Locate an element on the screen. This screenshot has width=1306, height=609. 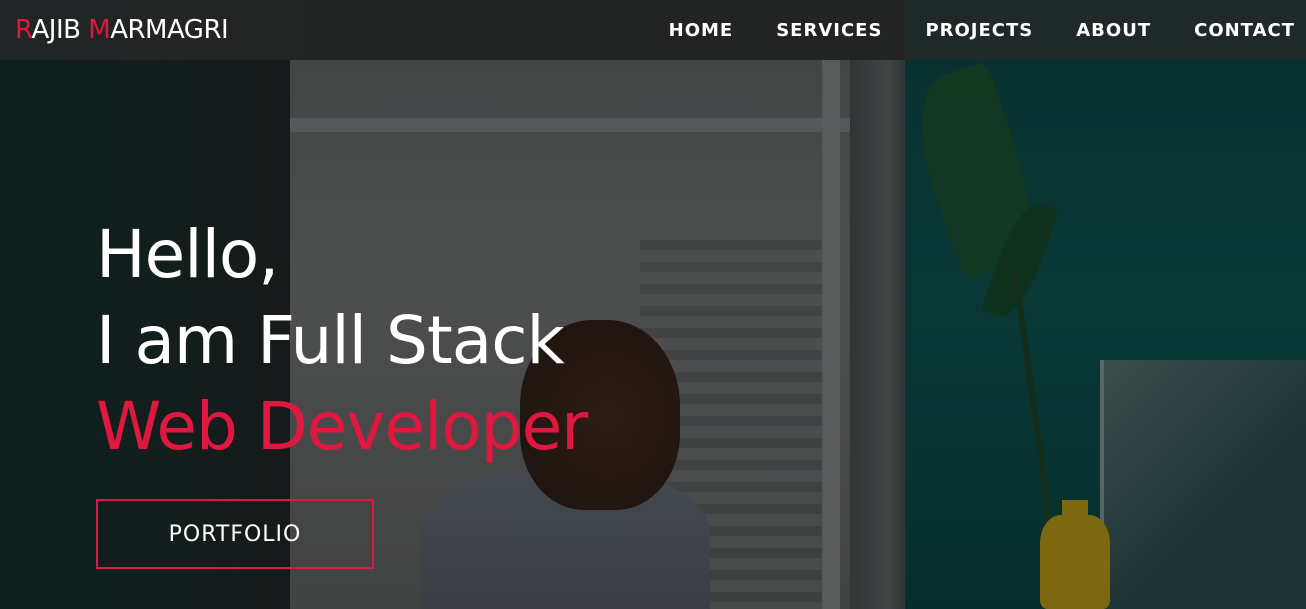
nav-projects-link: PROJECTS is located at coordinates (979, 30).